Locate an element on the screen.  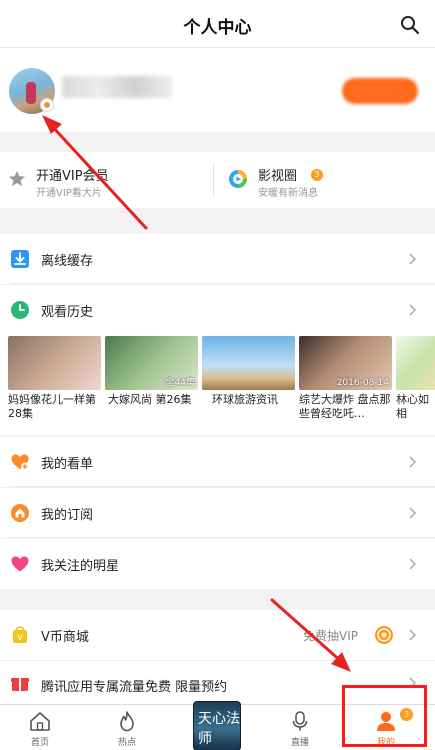
nav-live: 直播 is located at coordinates (300, 727).